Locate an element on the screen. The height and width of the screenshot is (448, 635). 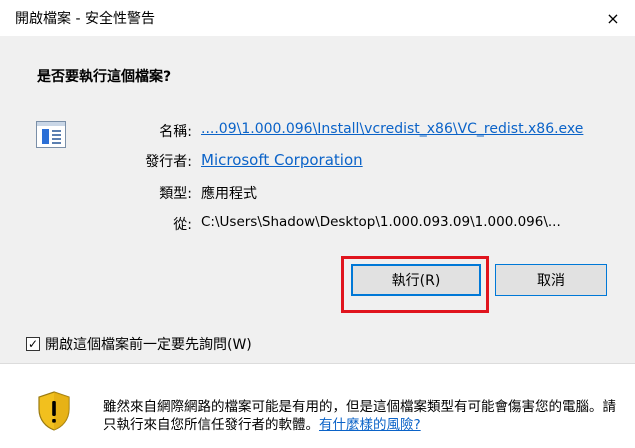
always-ask-checkbox: ✓ is located at coordinates (33, 344).